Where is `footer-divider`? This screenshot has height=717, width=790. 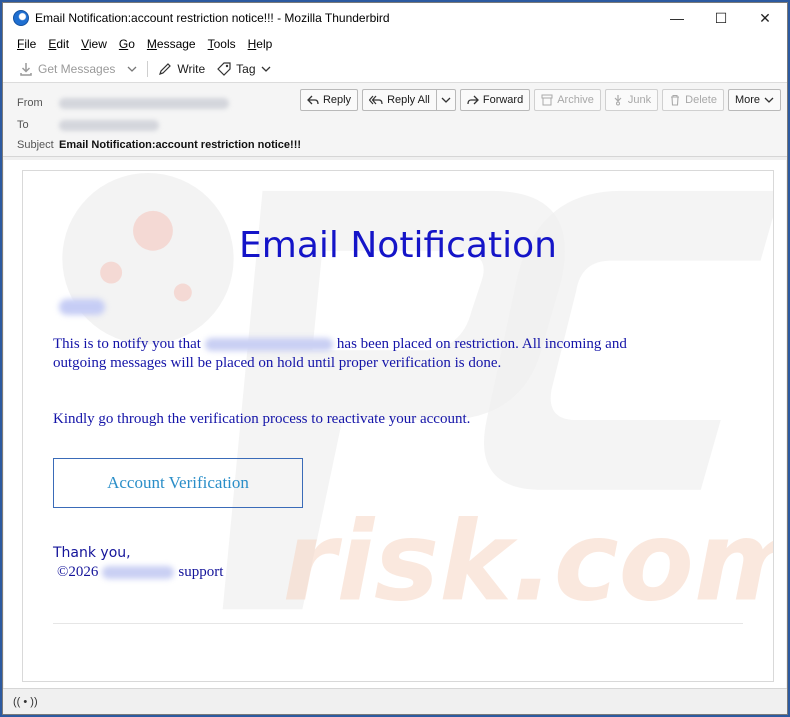
footer-divider is located at coordinates (398, 623).